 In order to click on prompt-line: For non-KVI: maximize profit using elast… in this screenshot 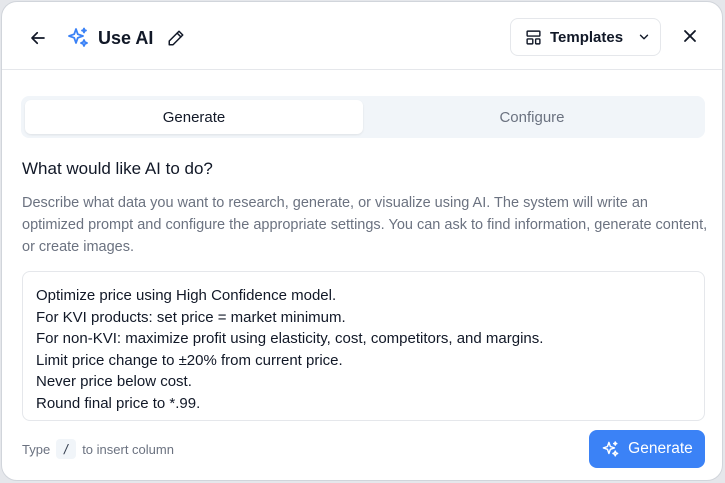, I will do `click(290, 338)`.